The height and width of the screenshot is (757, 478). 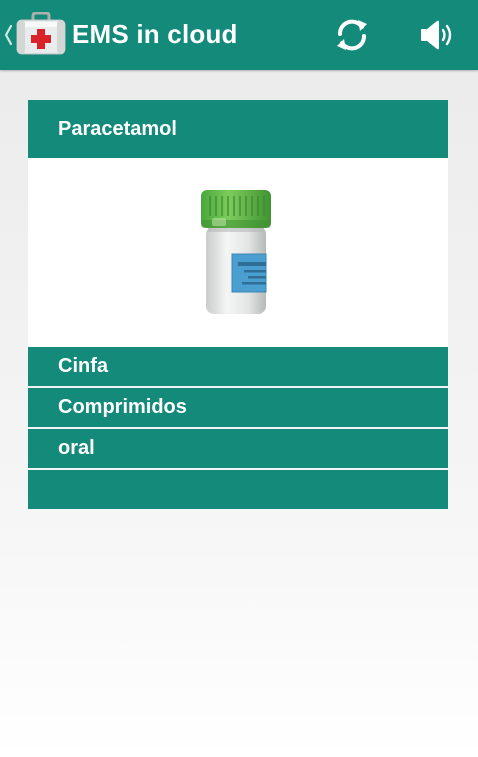 I want to click on first-aid-kit-icon, so click(x=41, y=34).